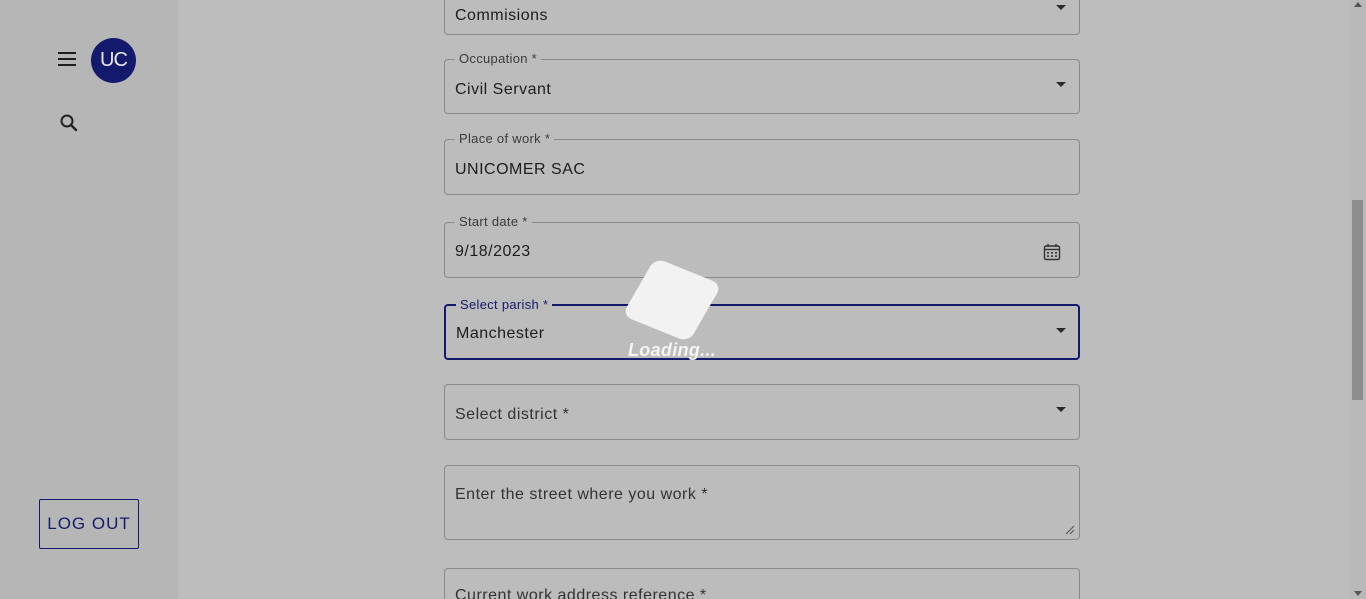 Image resolution: width=1366 pixels, height=599 pixels. I want to click on scrollbar-thumb, so click(1357, 300).